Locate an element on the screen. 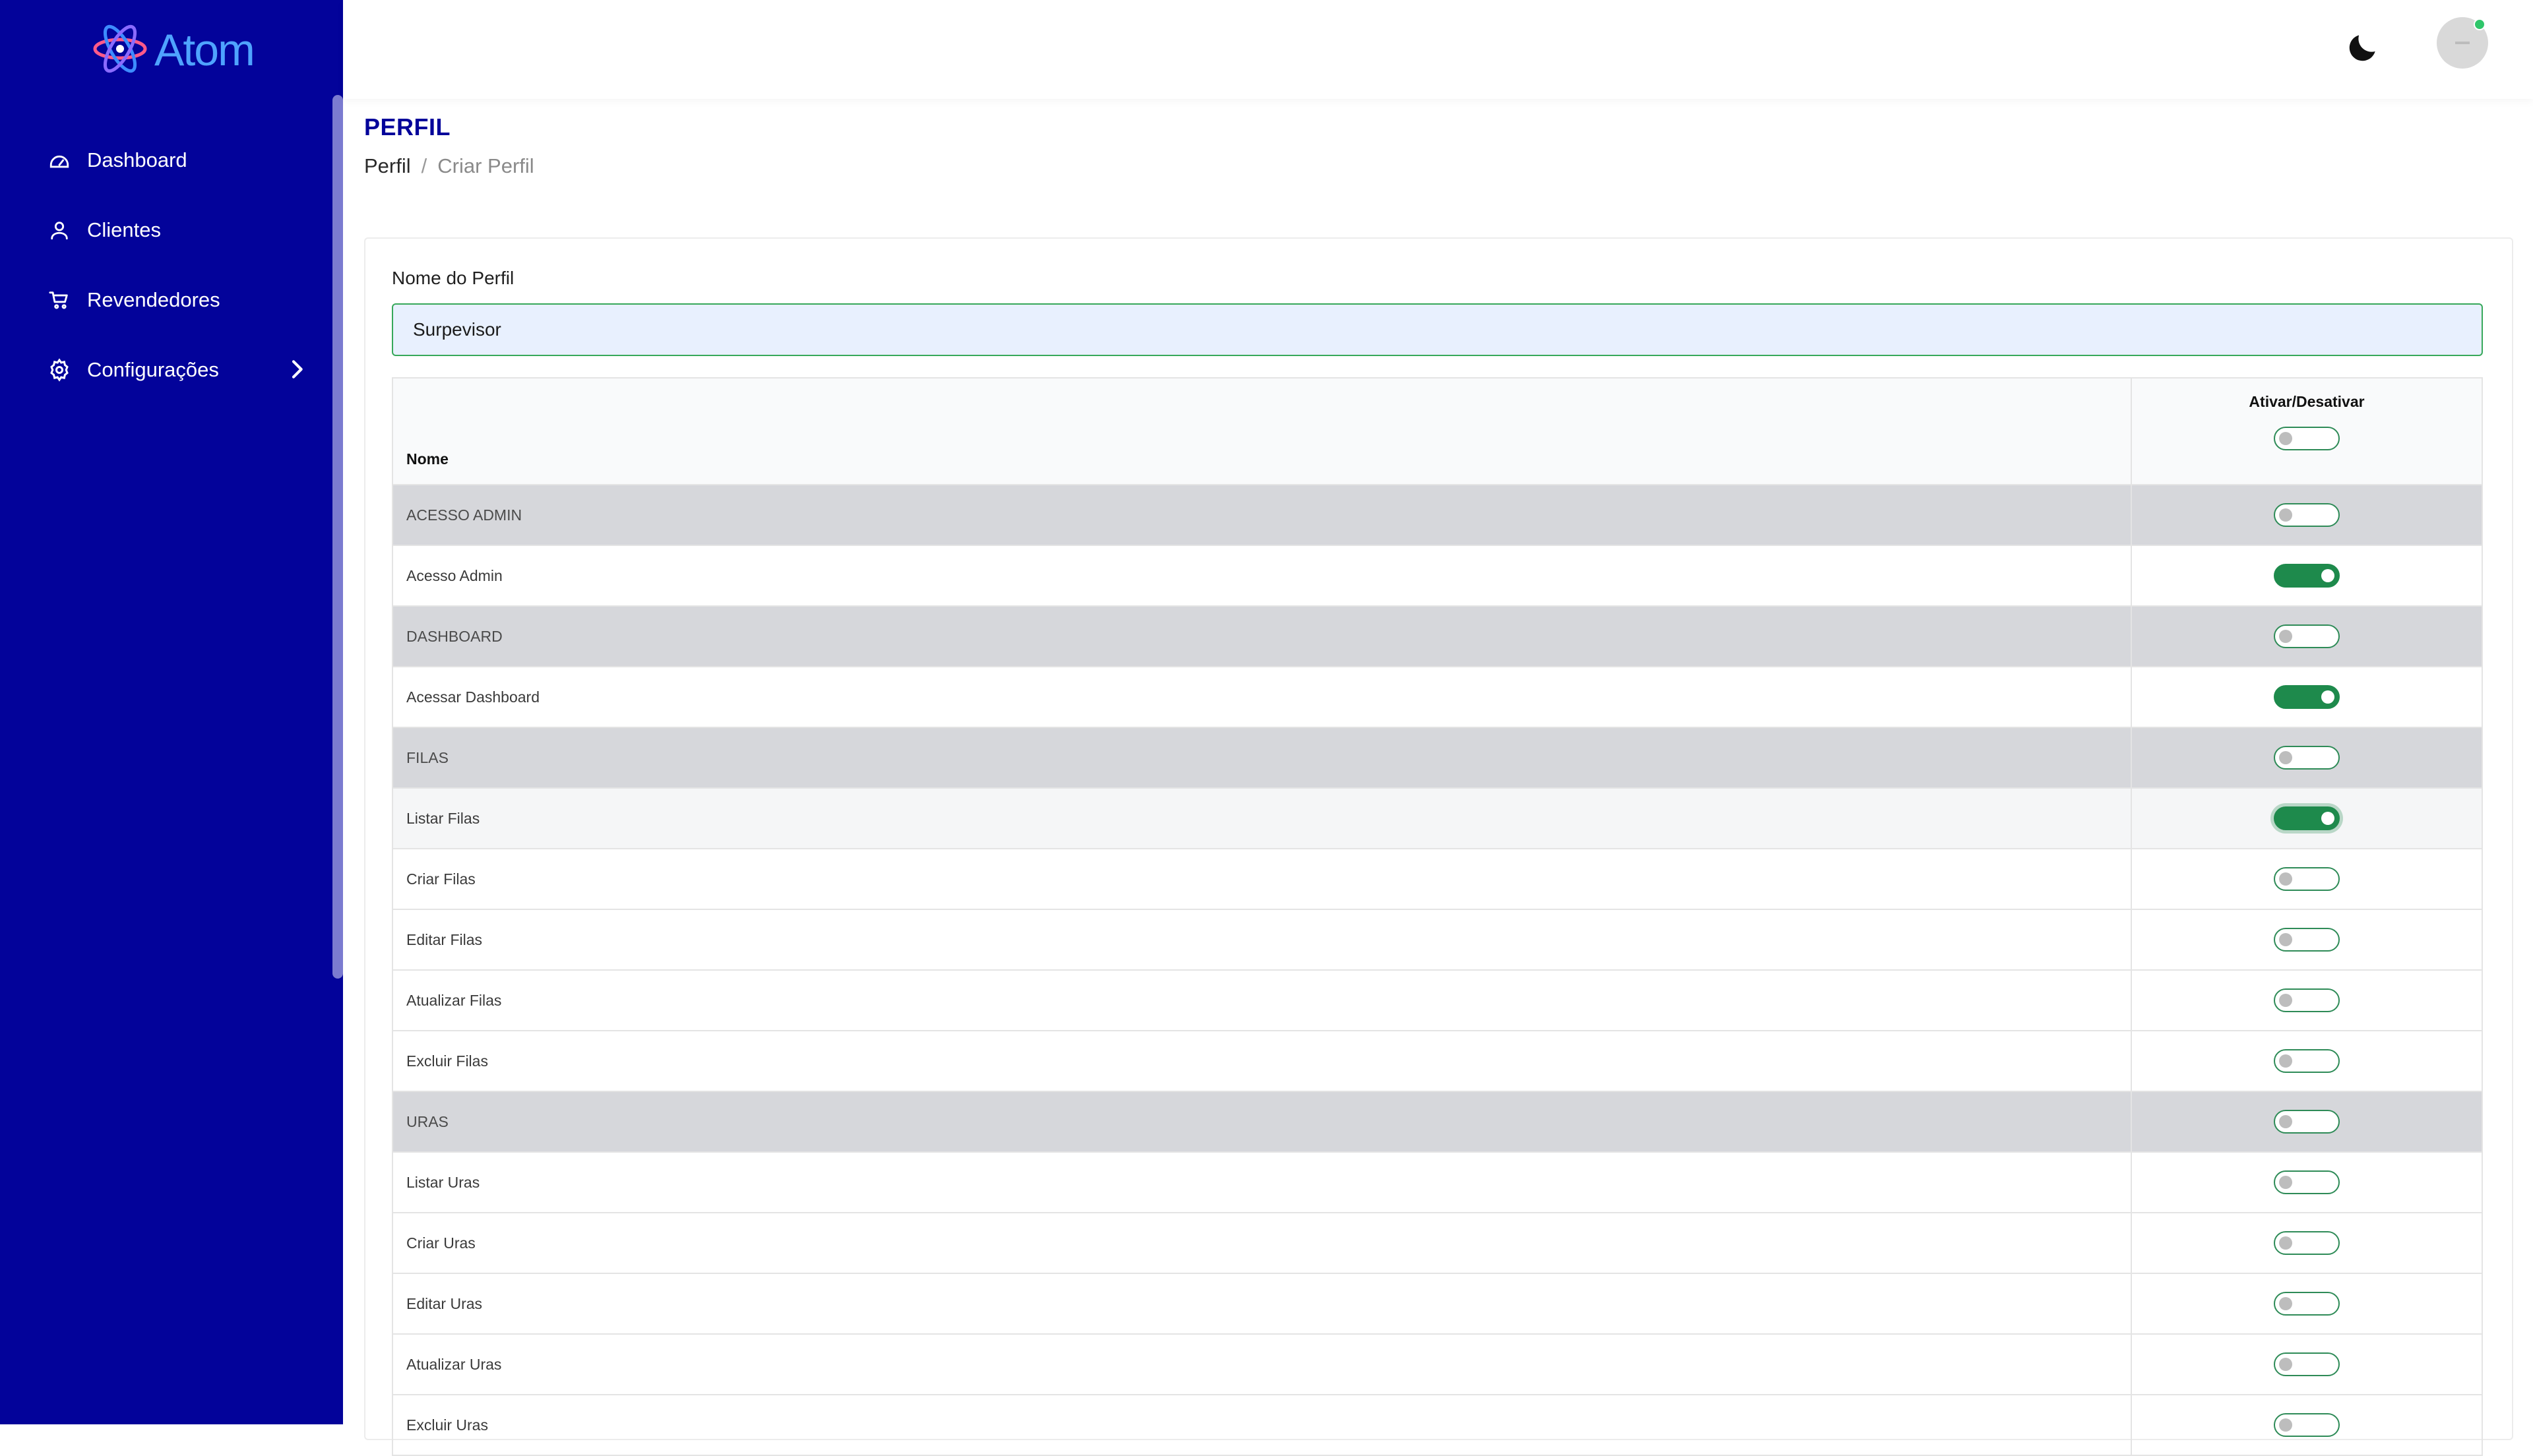 The height and width of the screenshot is (1456, 2533). sidebar-item-label: Revendedores is located at coordinates (153, 299).